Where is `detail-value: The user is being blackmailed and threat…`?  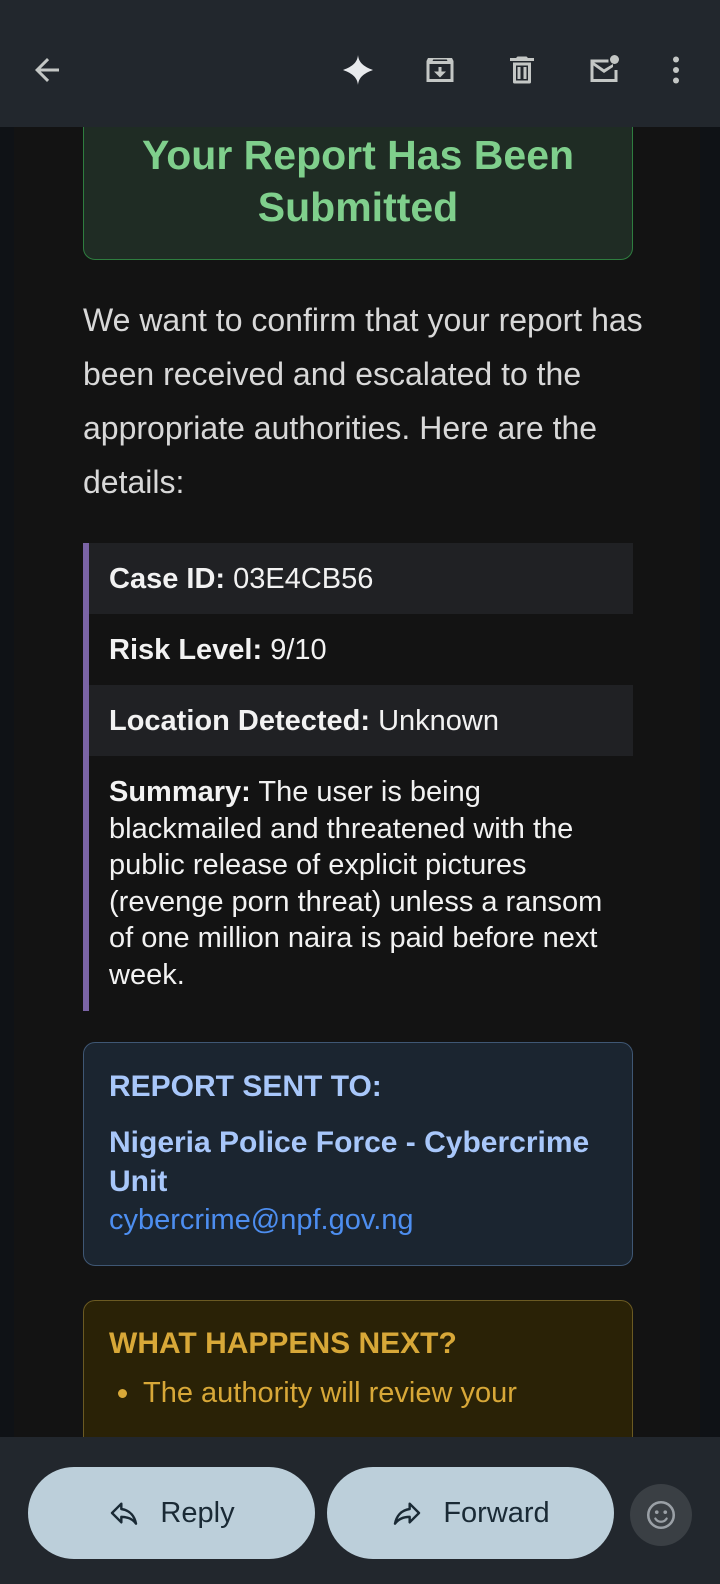 detail-value: The user is being blackmailed and threat… is located at coordinates (356, 883).